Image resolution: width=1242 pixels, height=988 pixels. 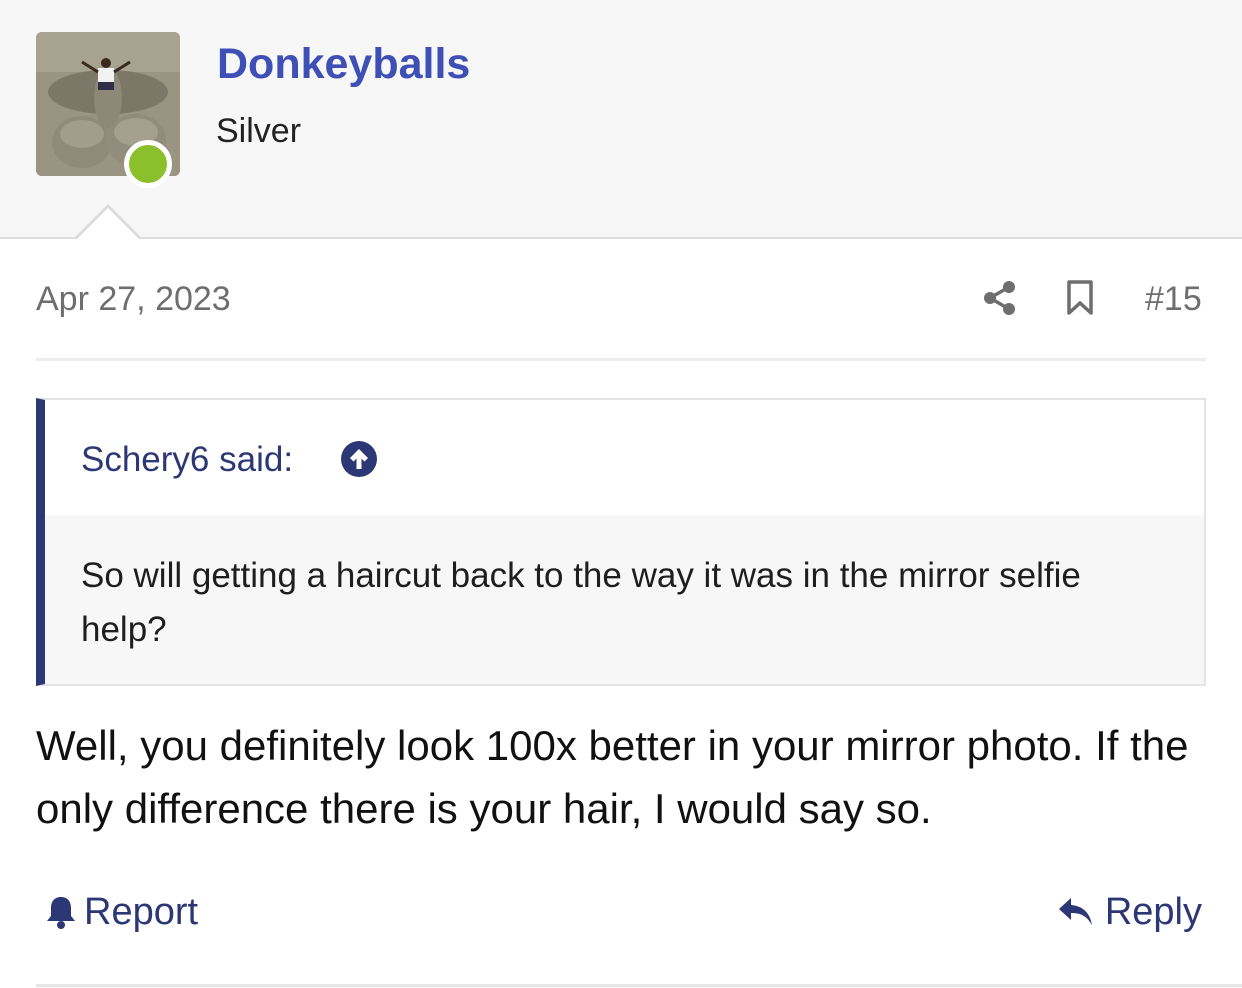 What do you see at coordinates (1153, 912) in the screenshot?
I see `reply-label: Reply` at bounding box center [1153, 912].